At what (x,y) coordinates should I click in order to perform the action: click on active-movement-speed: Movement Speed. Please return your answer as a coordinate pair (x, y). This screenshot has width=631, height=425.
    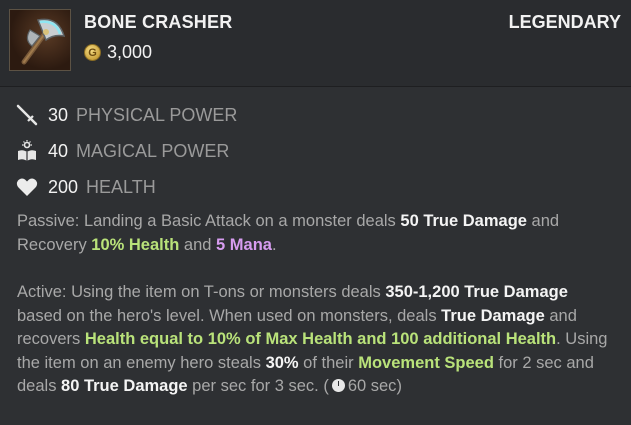
    Looking at the image, I should click on (426, 362).